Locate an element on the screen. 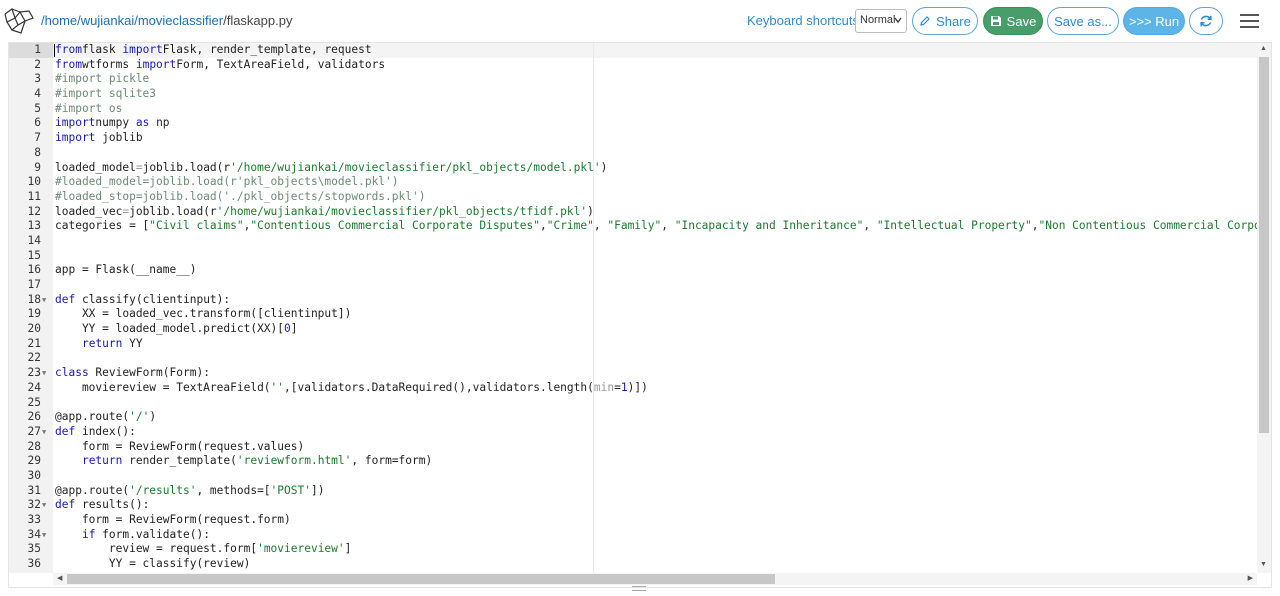 The width and height of the screenshot is (1280, 596). code-line: 20 YY = loaded_model.predict(XX)[0] is located at coordinates (633, 329).